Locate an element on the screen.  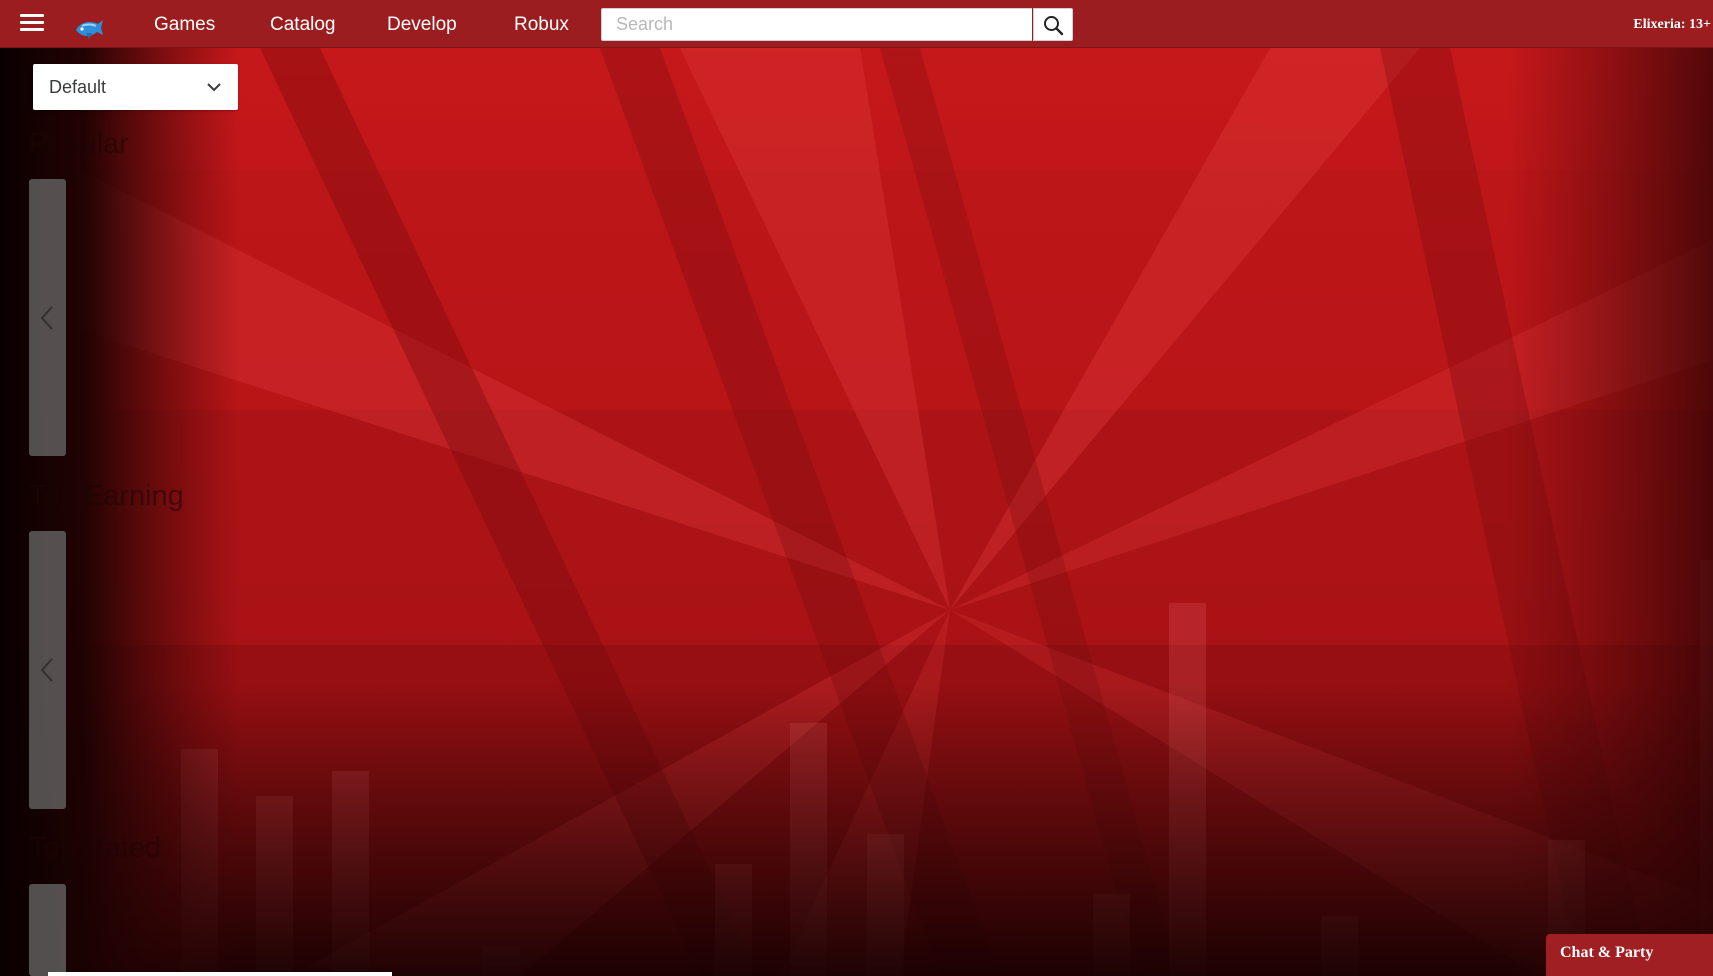
nav-robux-link: Robux is located at coordinates (541, 24).